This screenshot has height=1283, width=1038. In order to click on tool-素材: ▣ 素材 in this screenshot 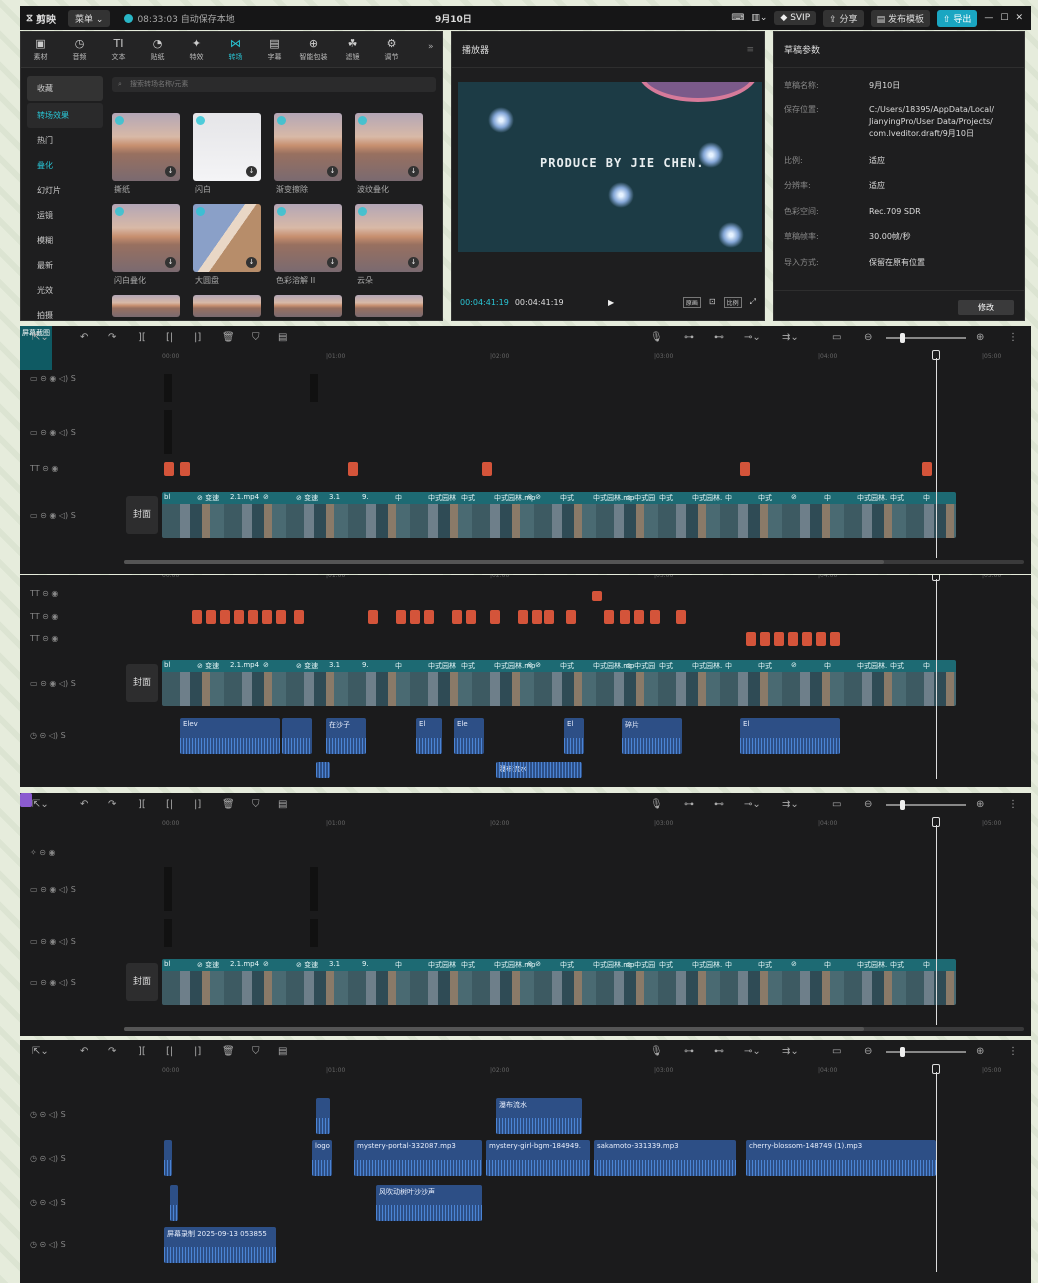, I will do `click(40, 49)`.